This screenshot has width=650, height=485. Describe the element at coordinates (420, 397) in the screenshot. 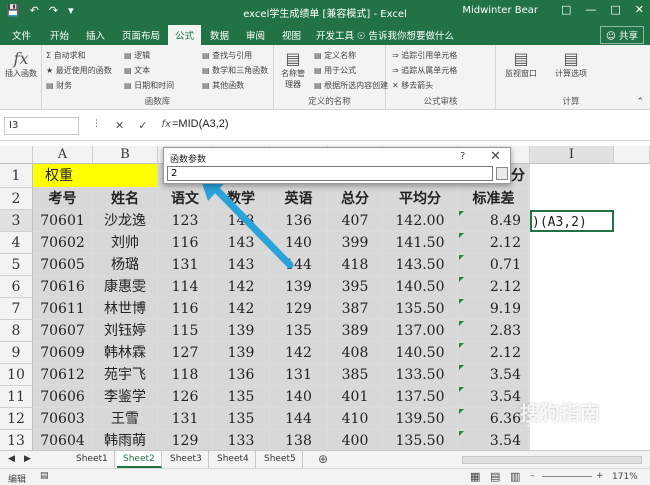

I see `cell-average: 137.50` at that location.